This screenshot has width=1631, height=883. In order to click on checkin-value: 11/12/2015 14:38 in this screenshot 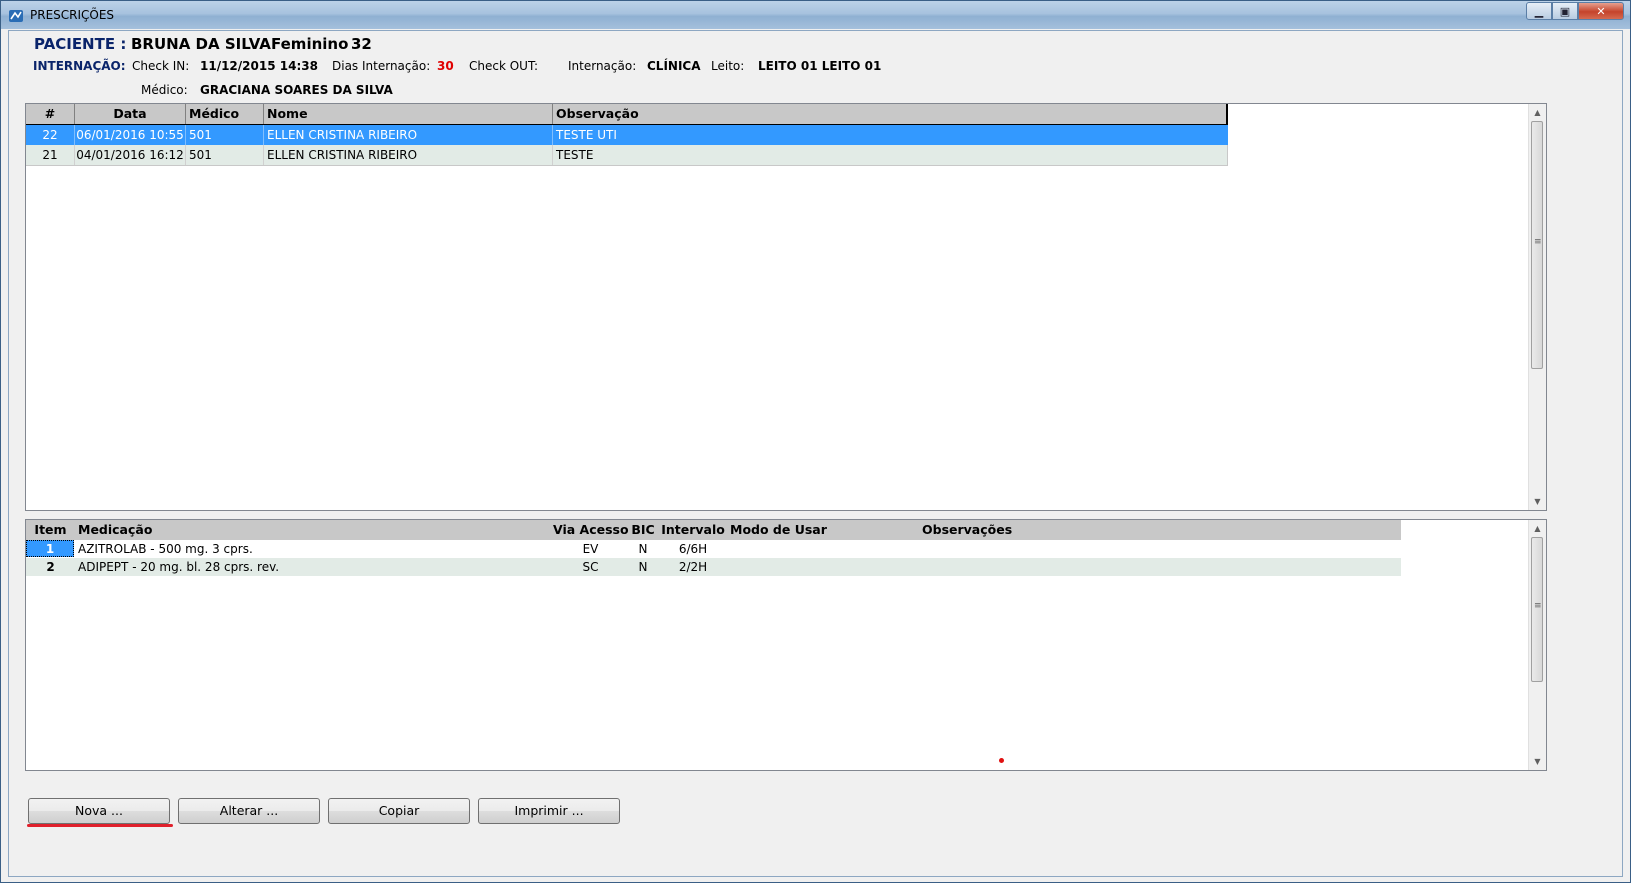, I will do `click(259, 66)`.